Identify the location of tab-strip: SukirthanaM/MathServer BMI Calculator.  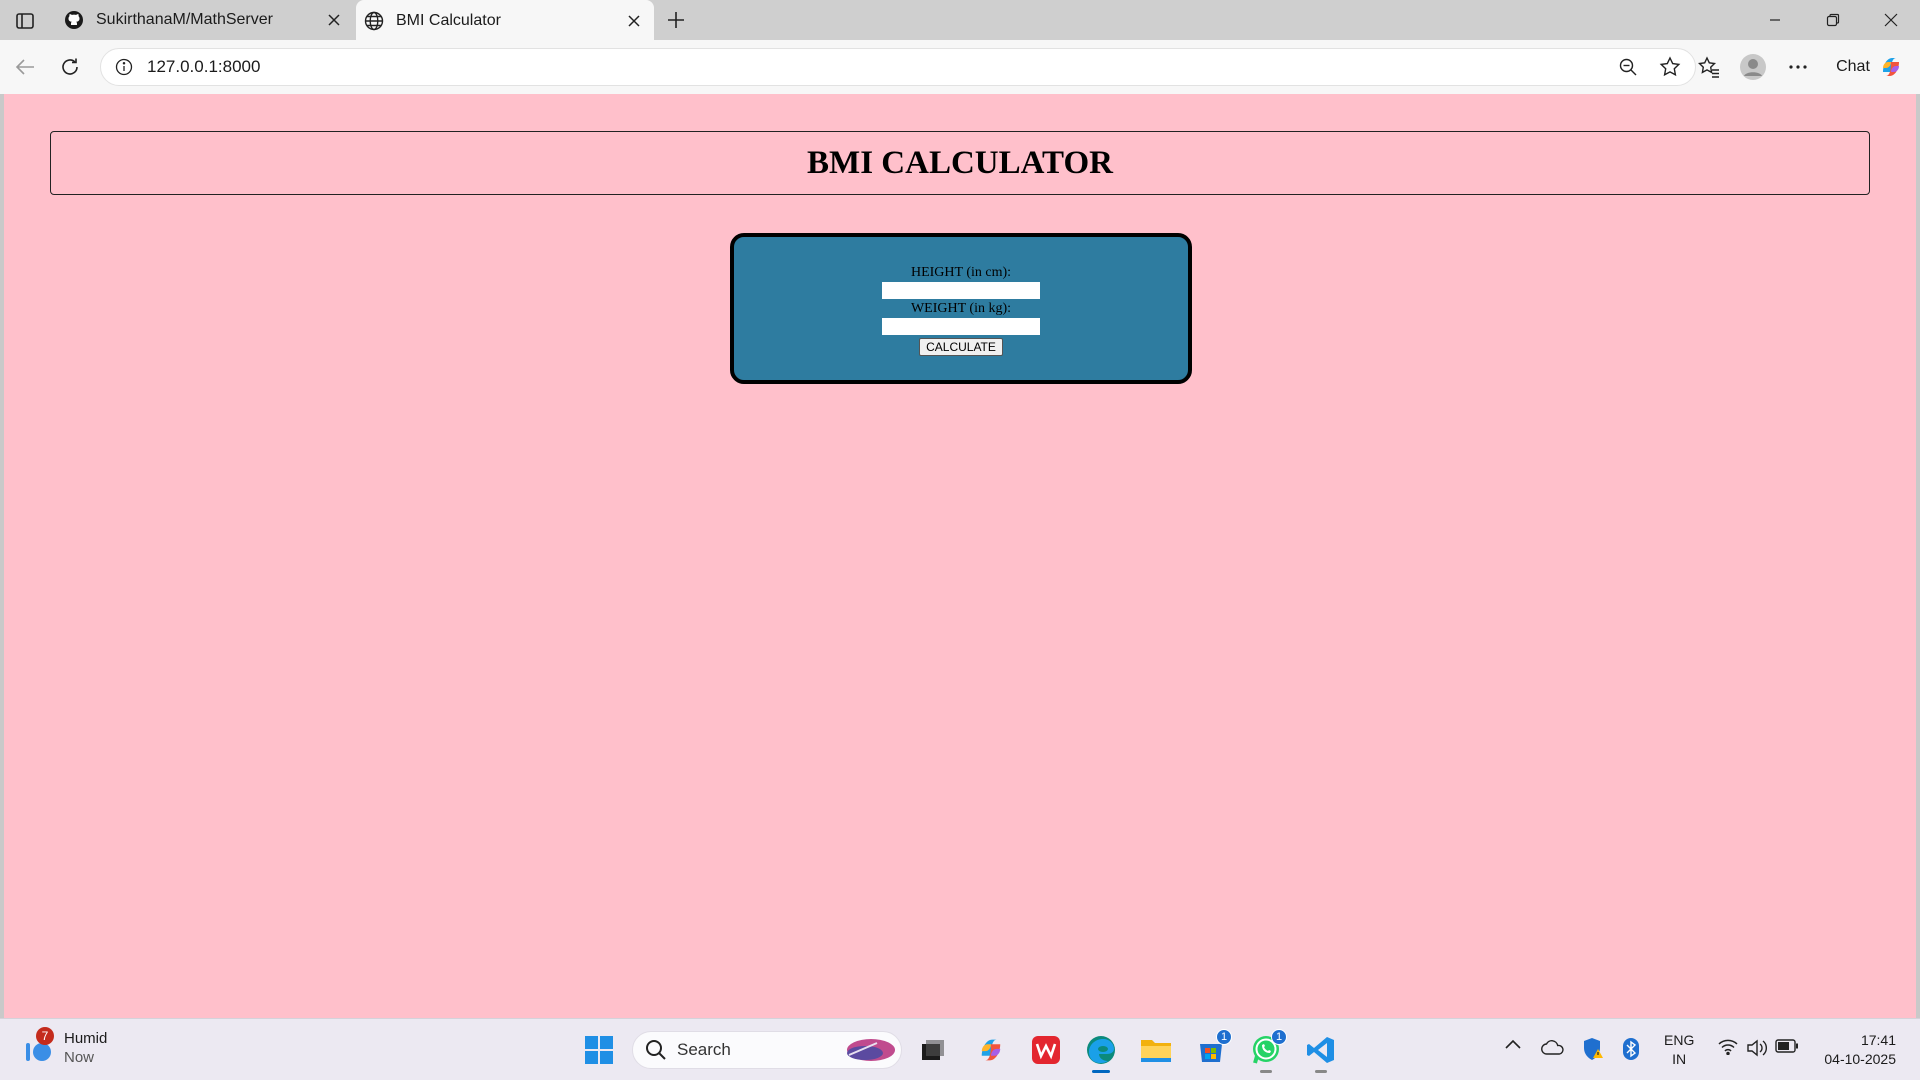
(960, 21).